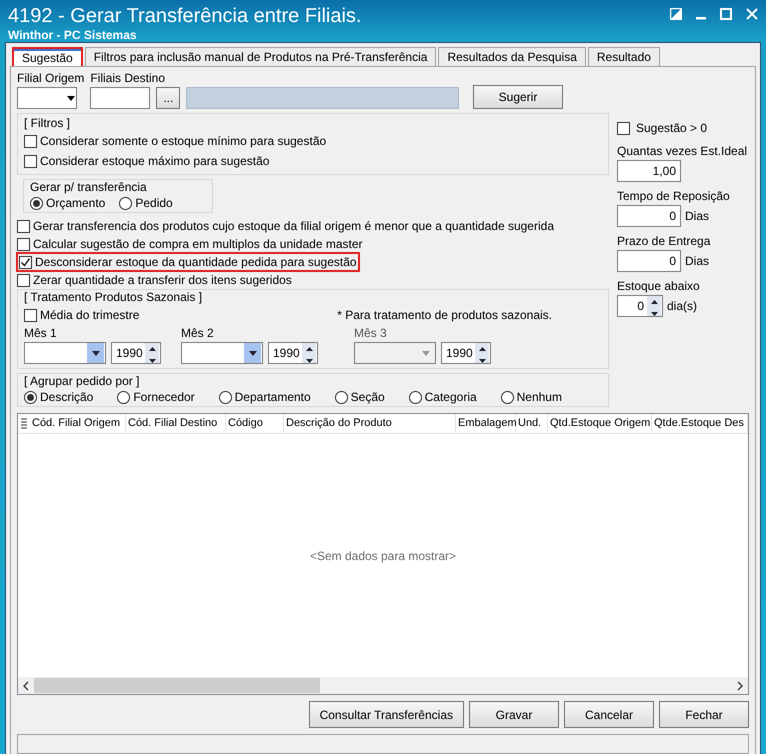 Image resolution: width=766 pixels, height=754 pixels. What do you see at coordinates (114, 297) in the screenshot?
I see `group-title: [ Tratamento Produtos Sazonais ]` at bounding box center [114, 297].